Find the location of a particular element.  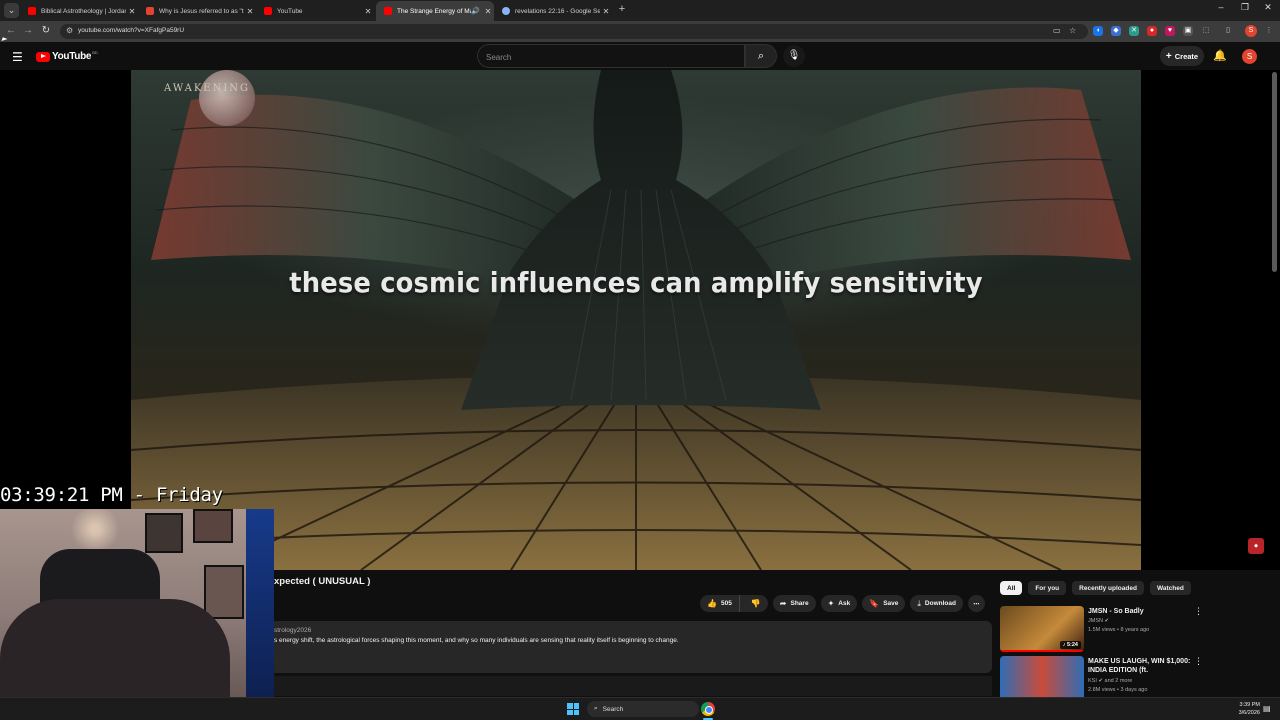

tab-title: YouTube is located at coordinates (290, 11).